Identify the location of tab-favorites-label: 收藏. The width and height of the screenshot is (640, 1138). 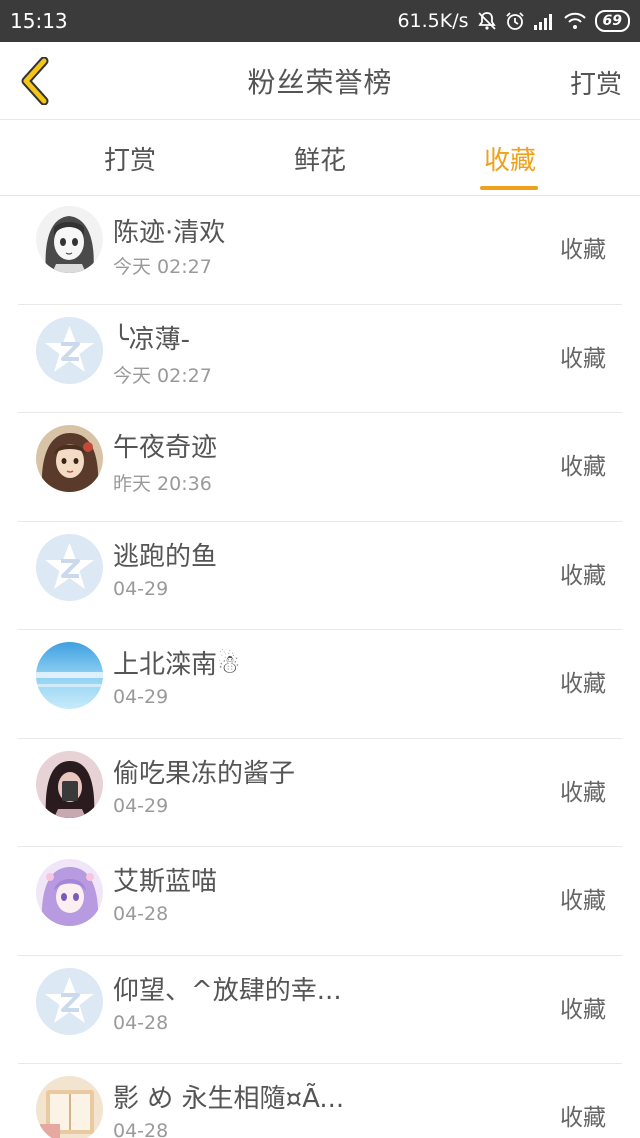
(509, 160).